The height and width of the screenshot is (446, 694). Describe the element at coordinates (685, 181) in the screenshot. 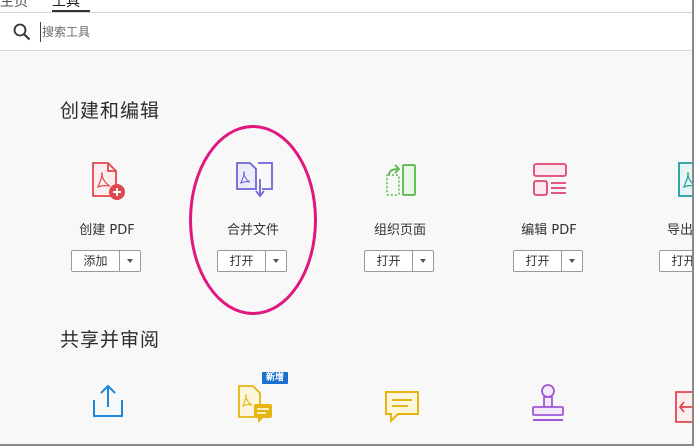

I see `export-pdf-icon` at that location.